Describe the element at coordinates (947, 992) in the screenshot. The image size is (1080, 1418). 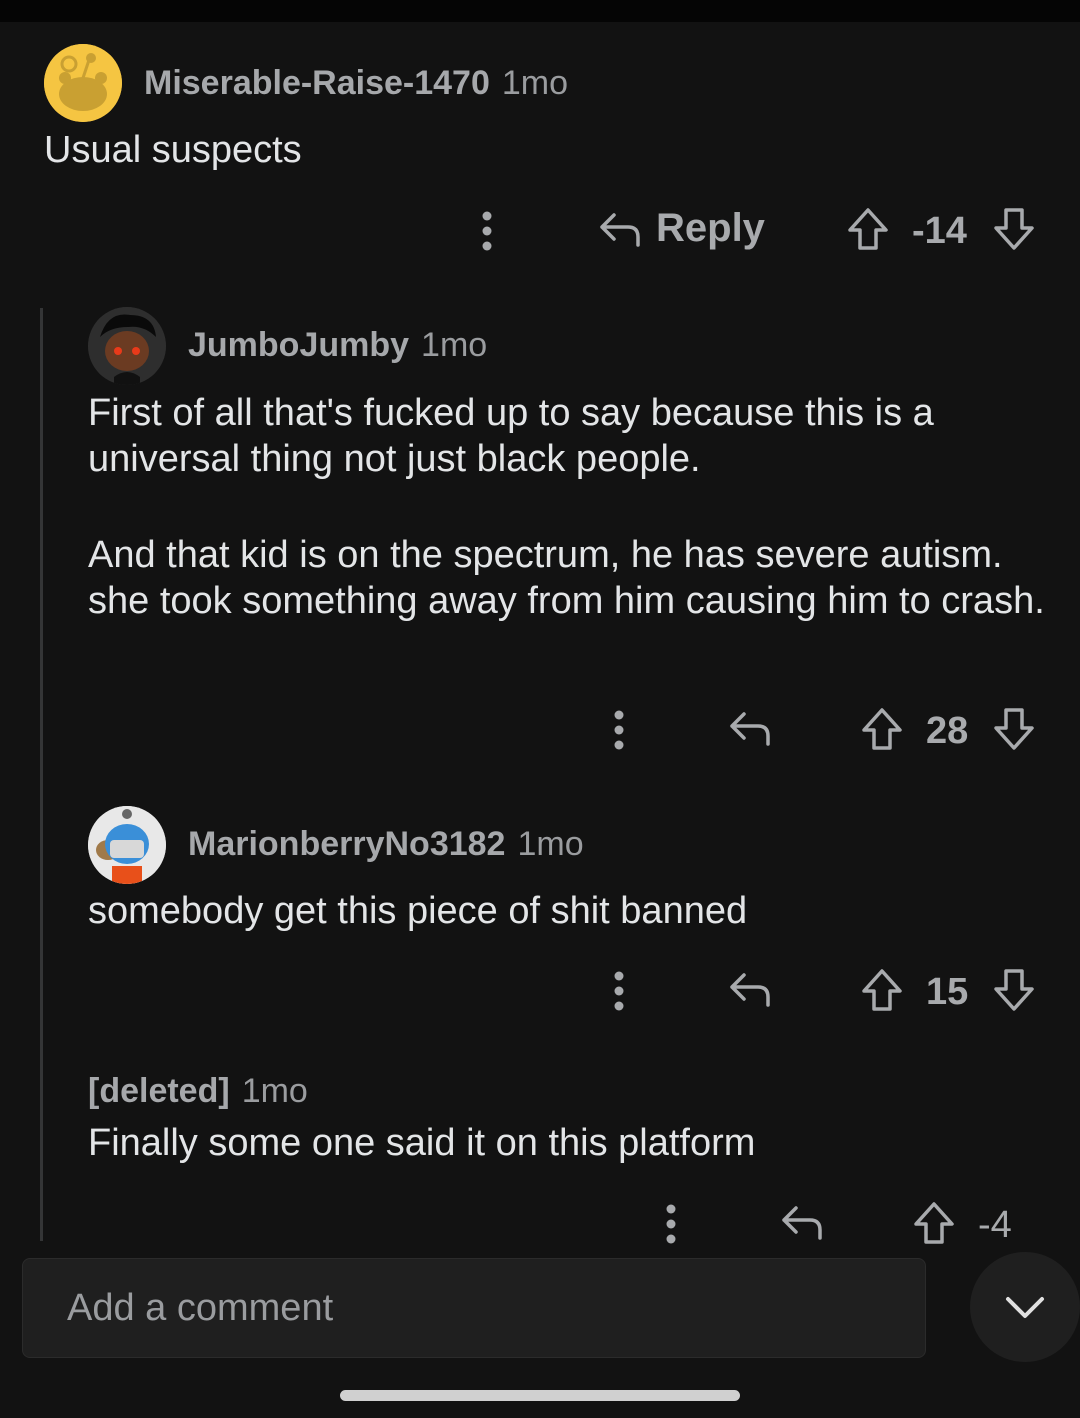
I see `vote-score: 15` at that location.